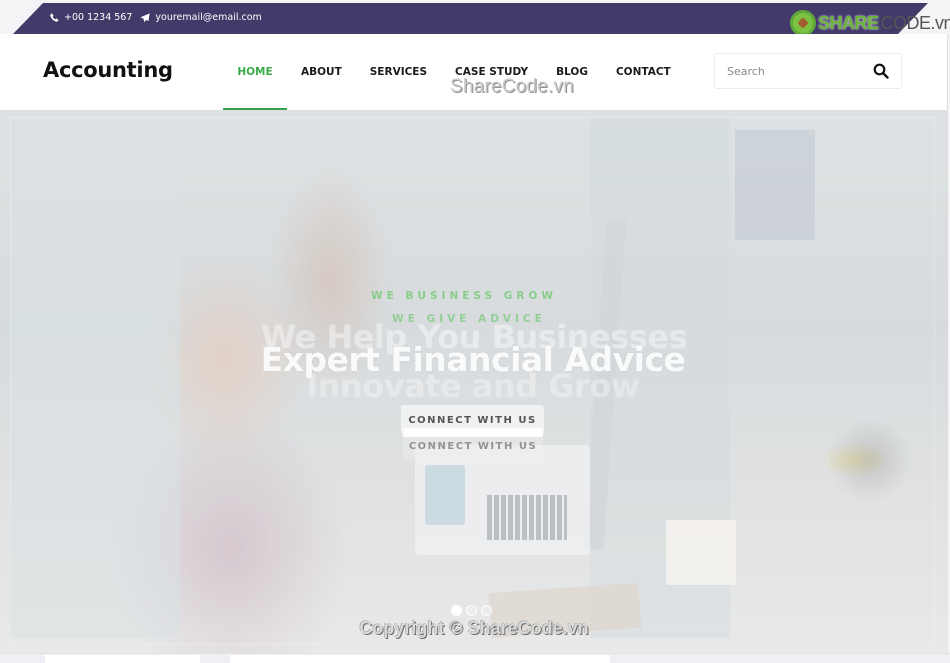  I want to click on search-box, so click(808, 71).